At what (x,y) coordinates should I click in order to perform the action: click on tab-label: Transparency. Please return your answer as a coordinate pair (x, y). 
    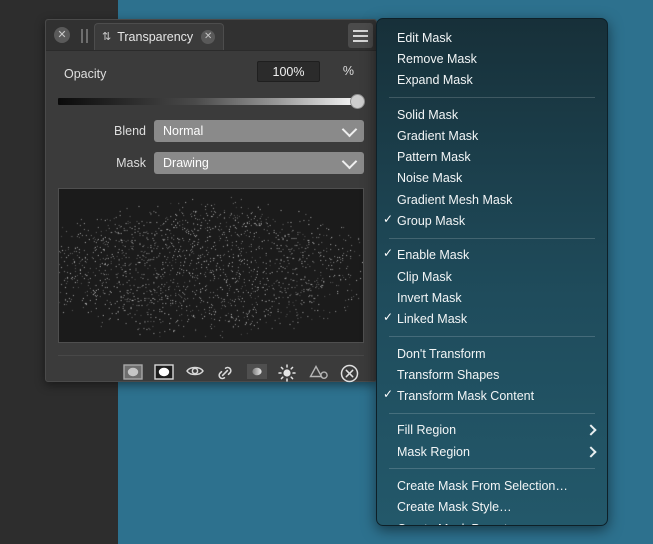
    Looking at the image, I should click on (155, 37).